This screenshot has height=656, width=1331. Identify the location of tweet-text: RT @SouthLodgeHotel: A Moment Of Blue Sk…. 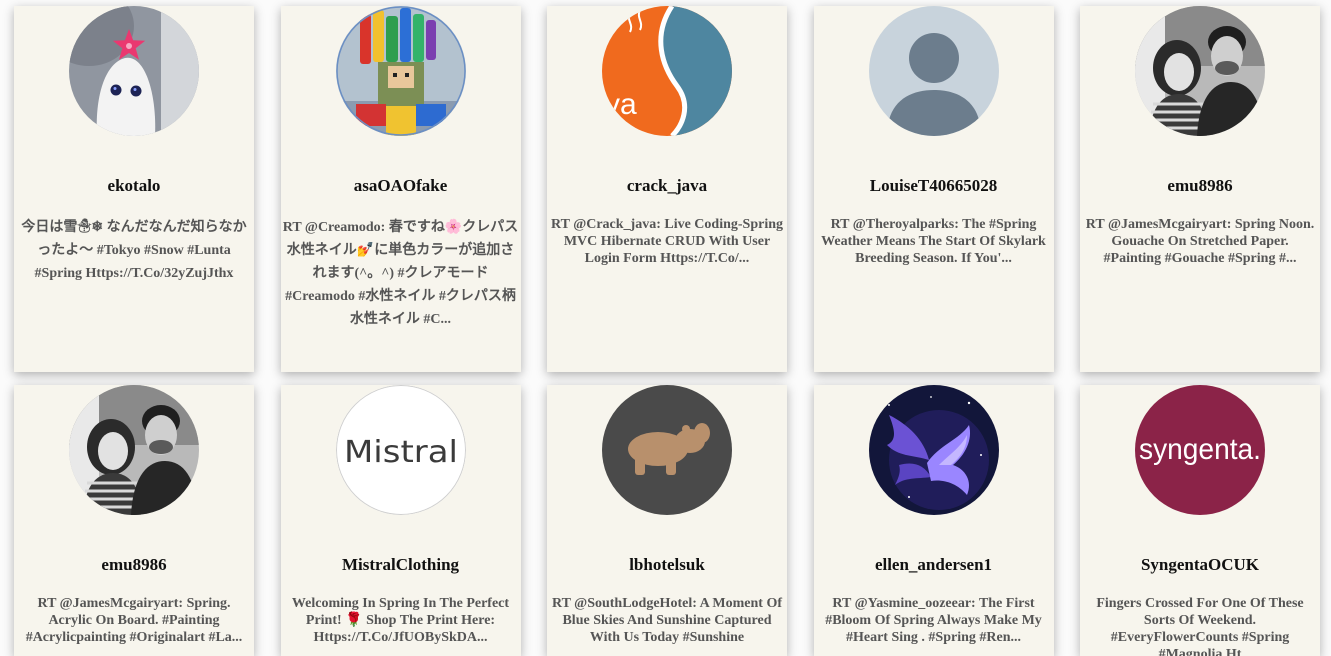
(667, 620).